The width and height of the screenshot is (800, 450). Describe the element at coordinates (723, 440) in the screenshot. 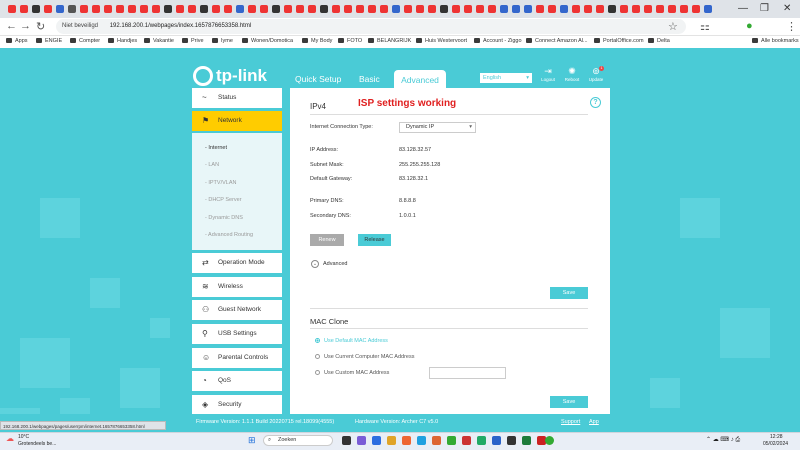

I see `tray-icons: ⌃ ☁ ⌨ ♪ ⎙` at that location.